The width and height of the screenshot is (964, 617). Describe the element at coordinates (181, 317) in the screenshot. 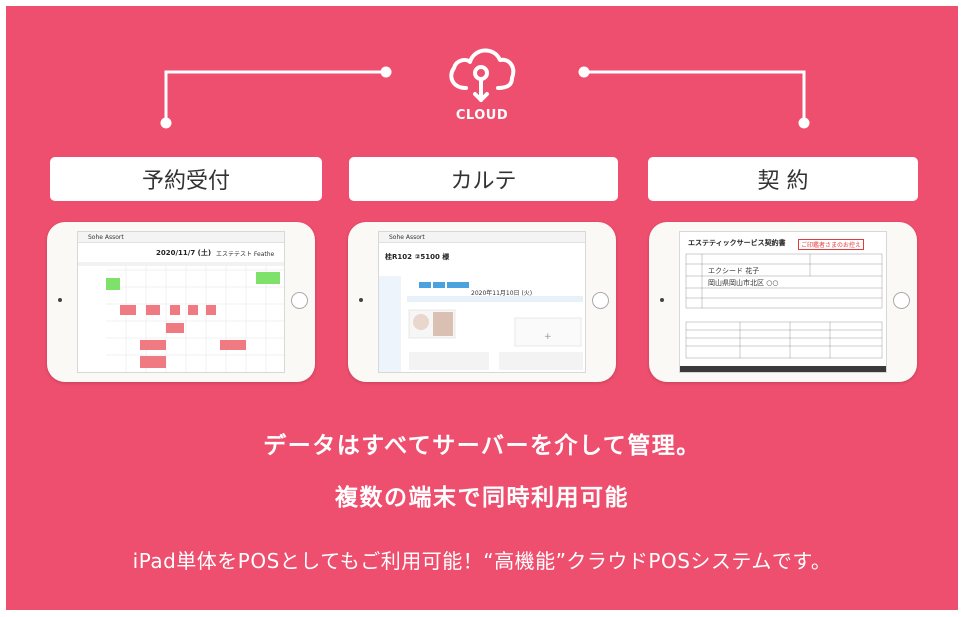

I see `reservation-grid` at that location.